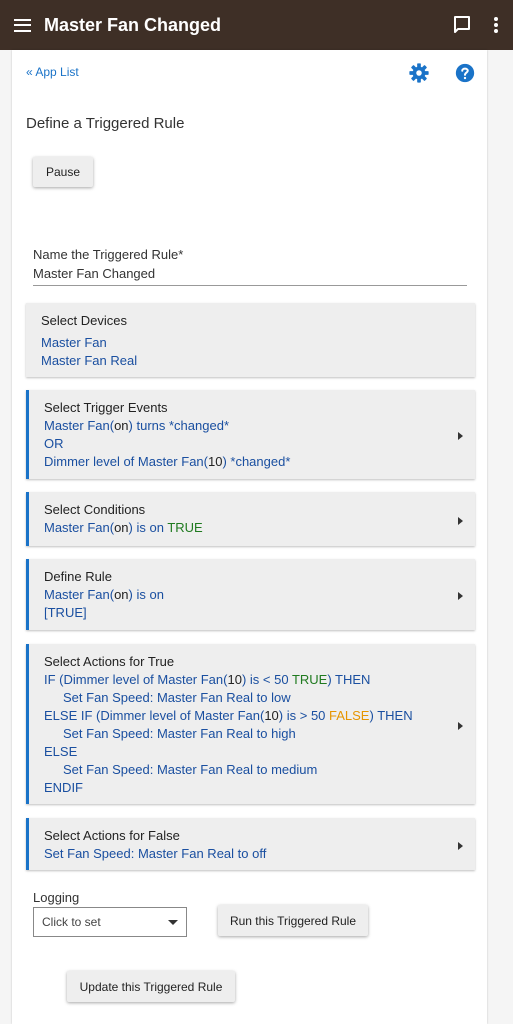  Describe the element at coordinates (56, 897) in the screenshot. I see `logging-label: Logging` at that location.